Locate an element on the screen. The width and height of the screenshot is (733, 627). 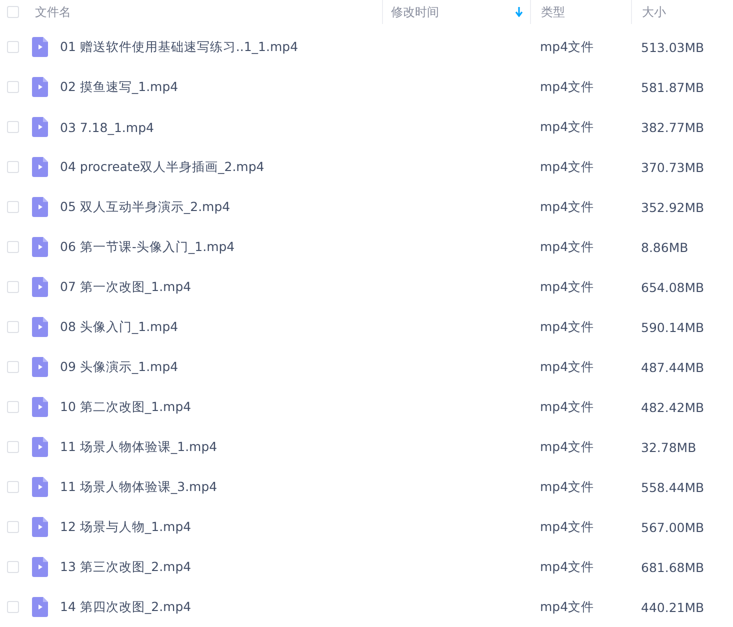
file-name: 07 第一次改图_1.mp4 is located at coordinates (126, 287).